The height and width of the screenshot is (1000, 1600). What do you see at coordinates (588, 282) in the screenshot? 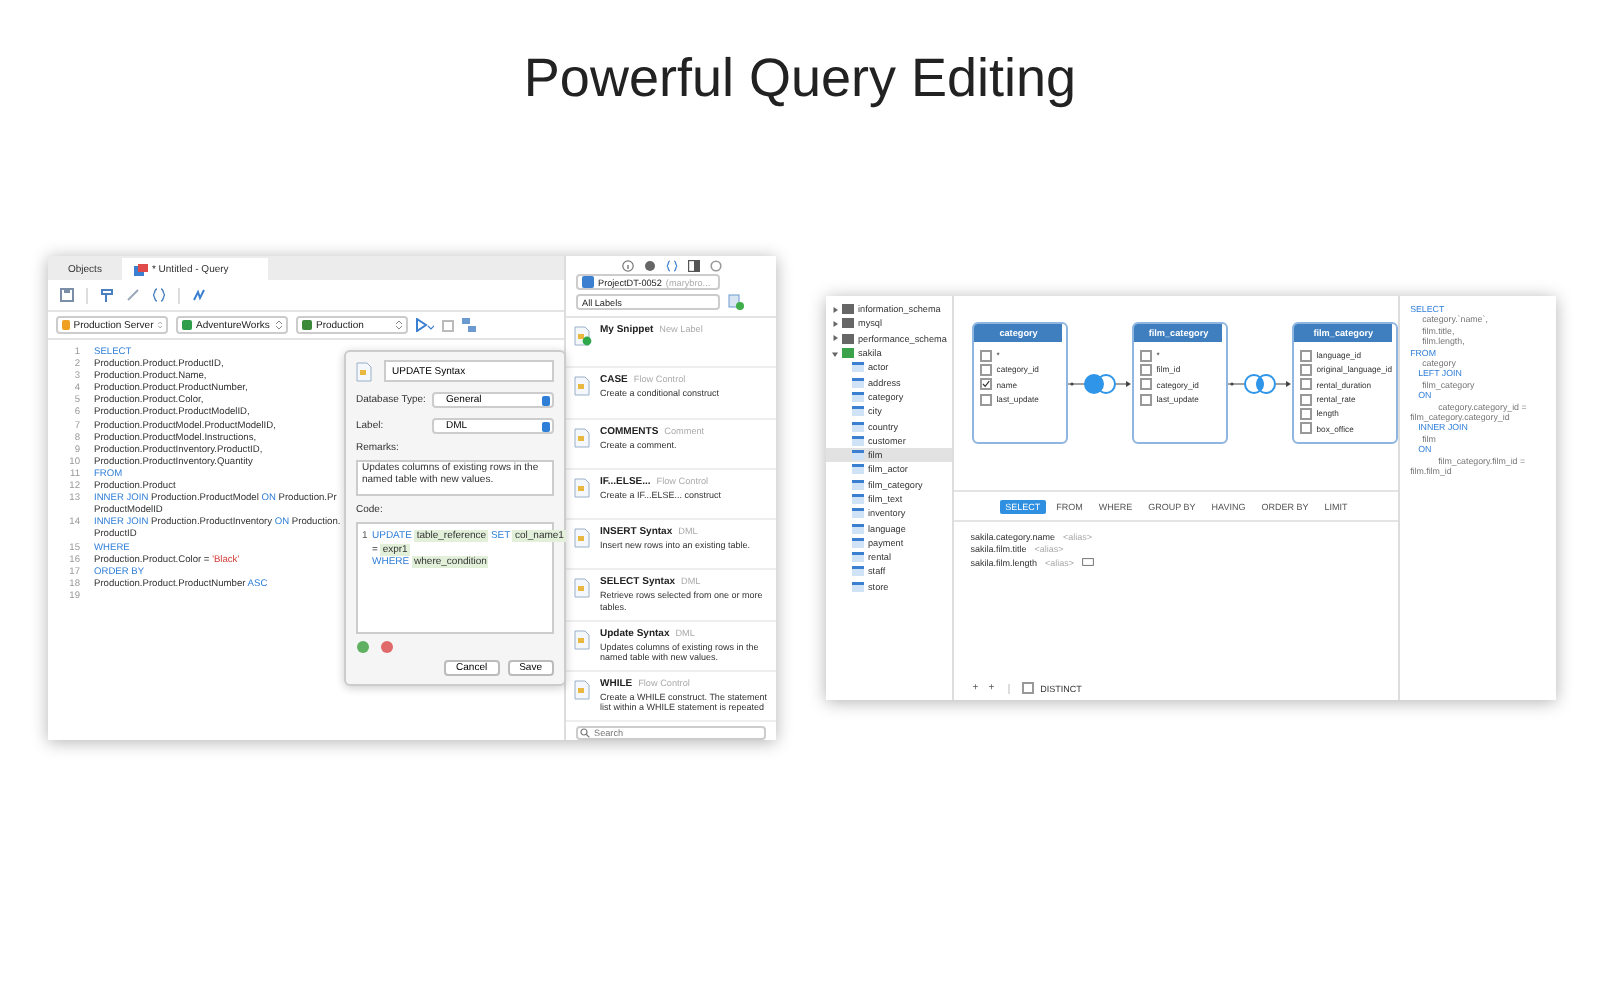
I see `project-icon` at bounding box center [588, 282].